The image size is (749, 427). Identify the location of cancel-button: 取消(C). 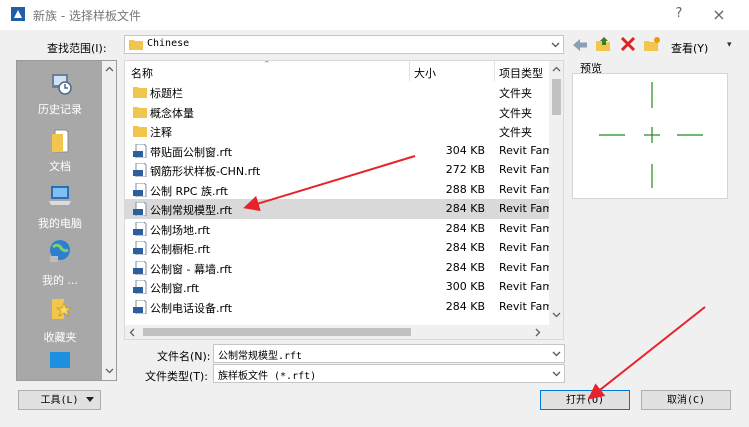
(686, 400).